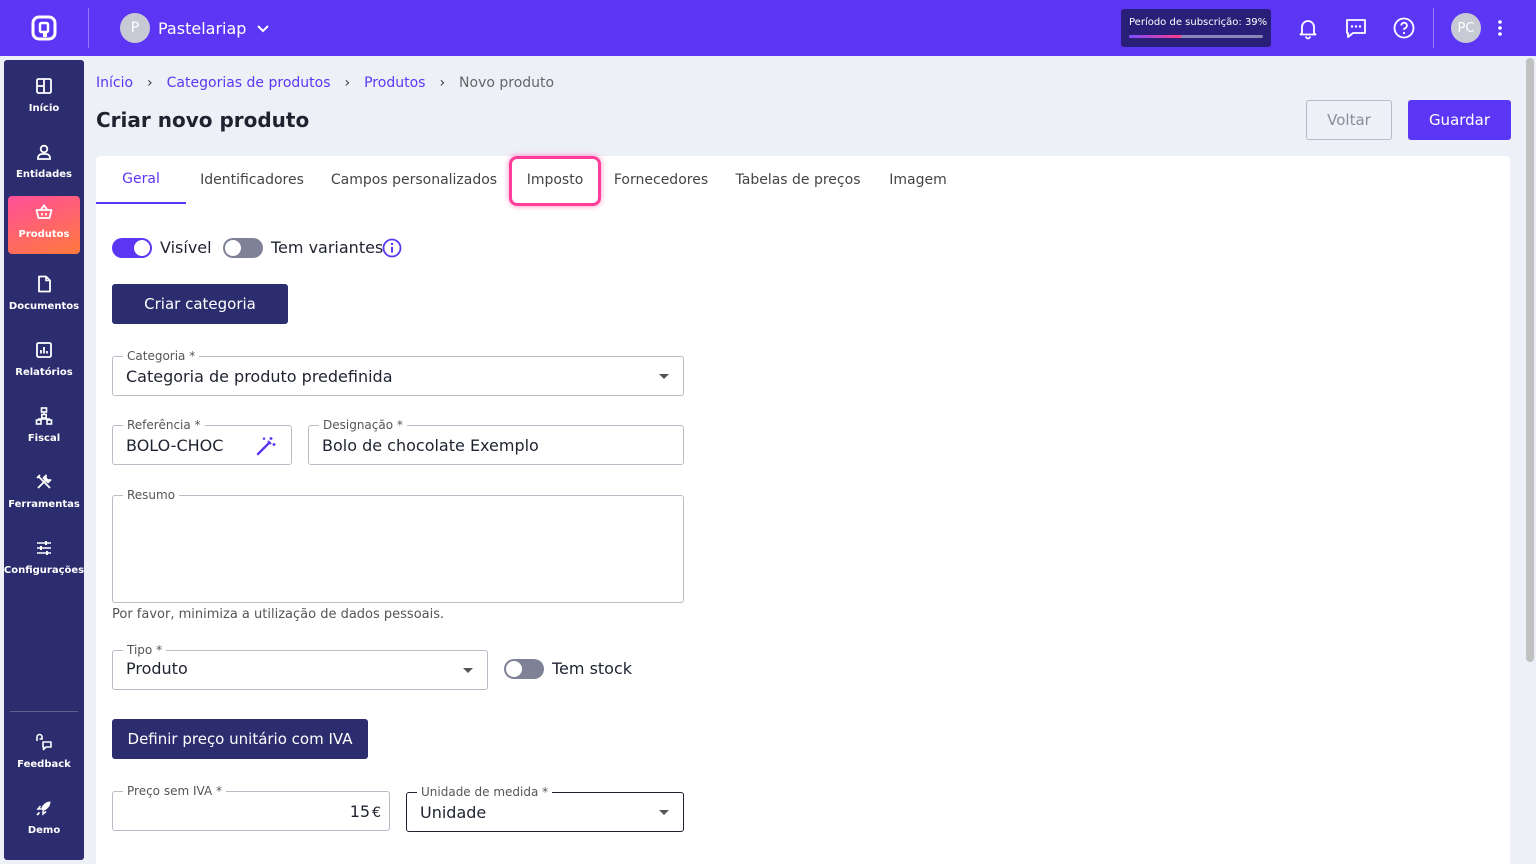  What do you see at coordinates (661, 180) in the screenshot?
I see `tab-fornecedores: Fornecedores` at bounding box center [661, 180].